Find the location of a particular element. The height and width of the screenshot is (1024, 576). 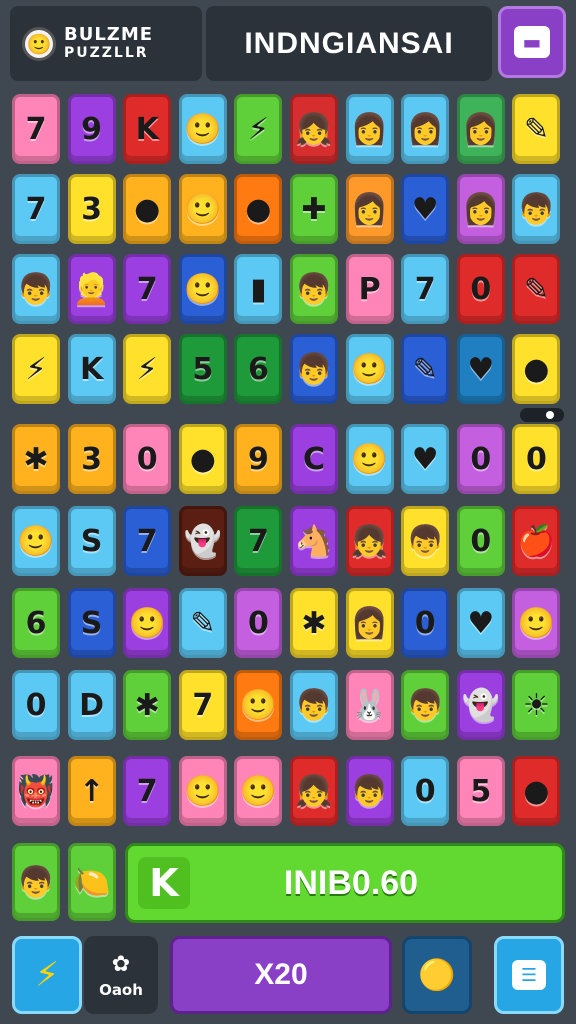

extra-tile-1: 🍋 is located at coordinates (92, 882).